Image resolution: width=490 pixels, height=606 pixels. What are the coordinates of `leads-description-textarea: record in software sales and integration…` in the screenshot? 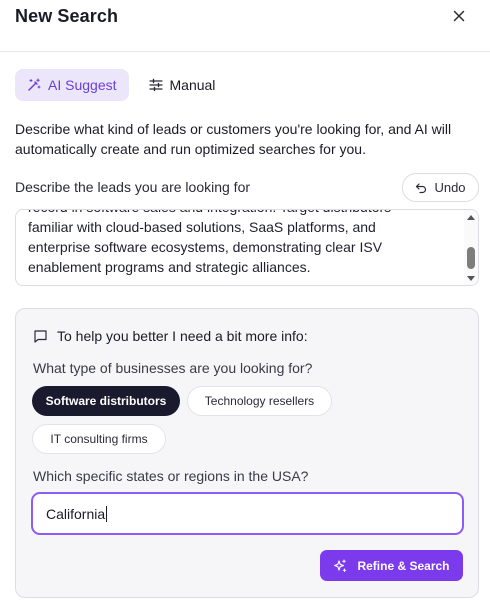 It's located at (247, 247).